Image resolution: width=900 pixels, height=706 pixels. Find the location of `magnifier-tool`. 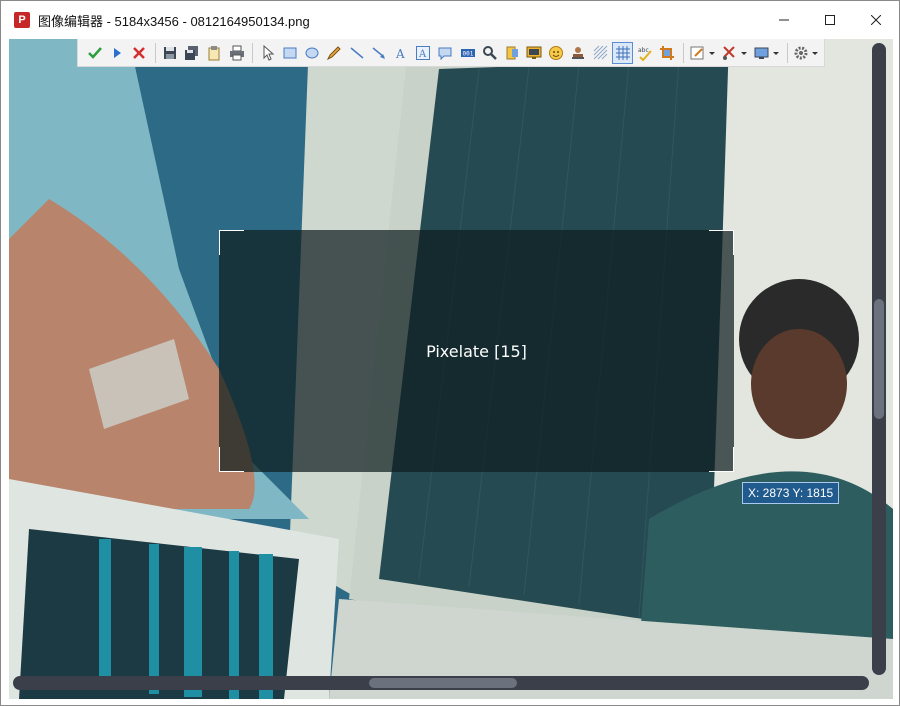

magnifier-tool is located at coordinates (489, 53).